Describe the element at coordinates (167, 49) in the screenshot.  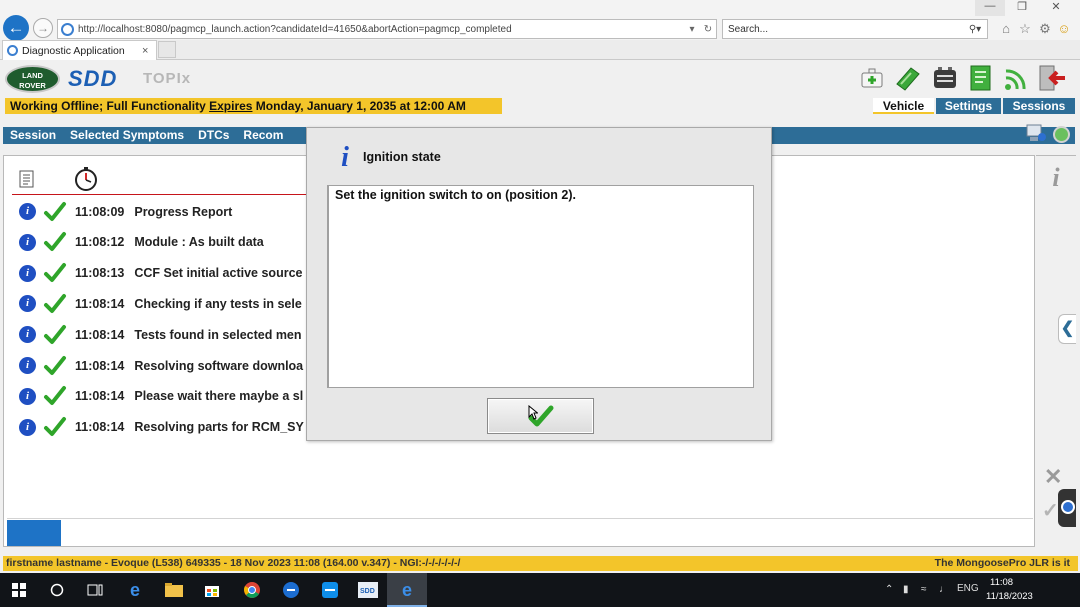
I see `new-tab-button` at that location.